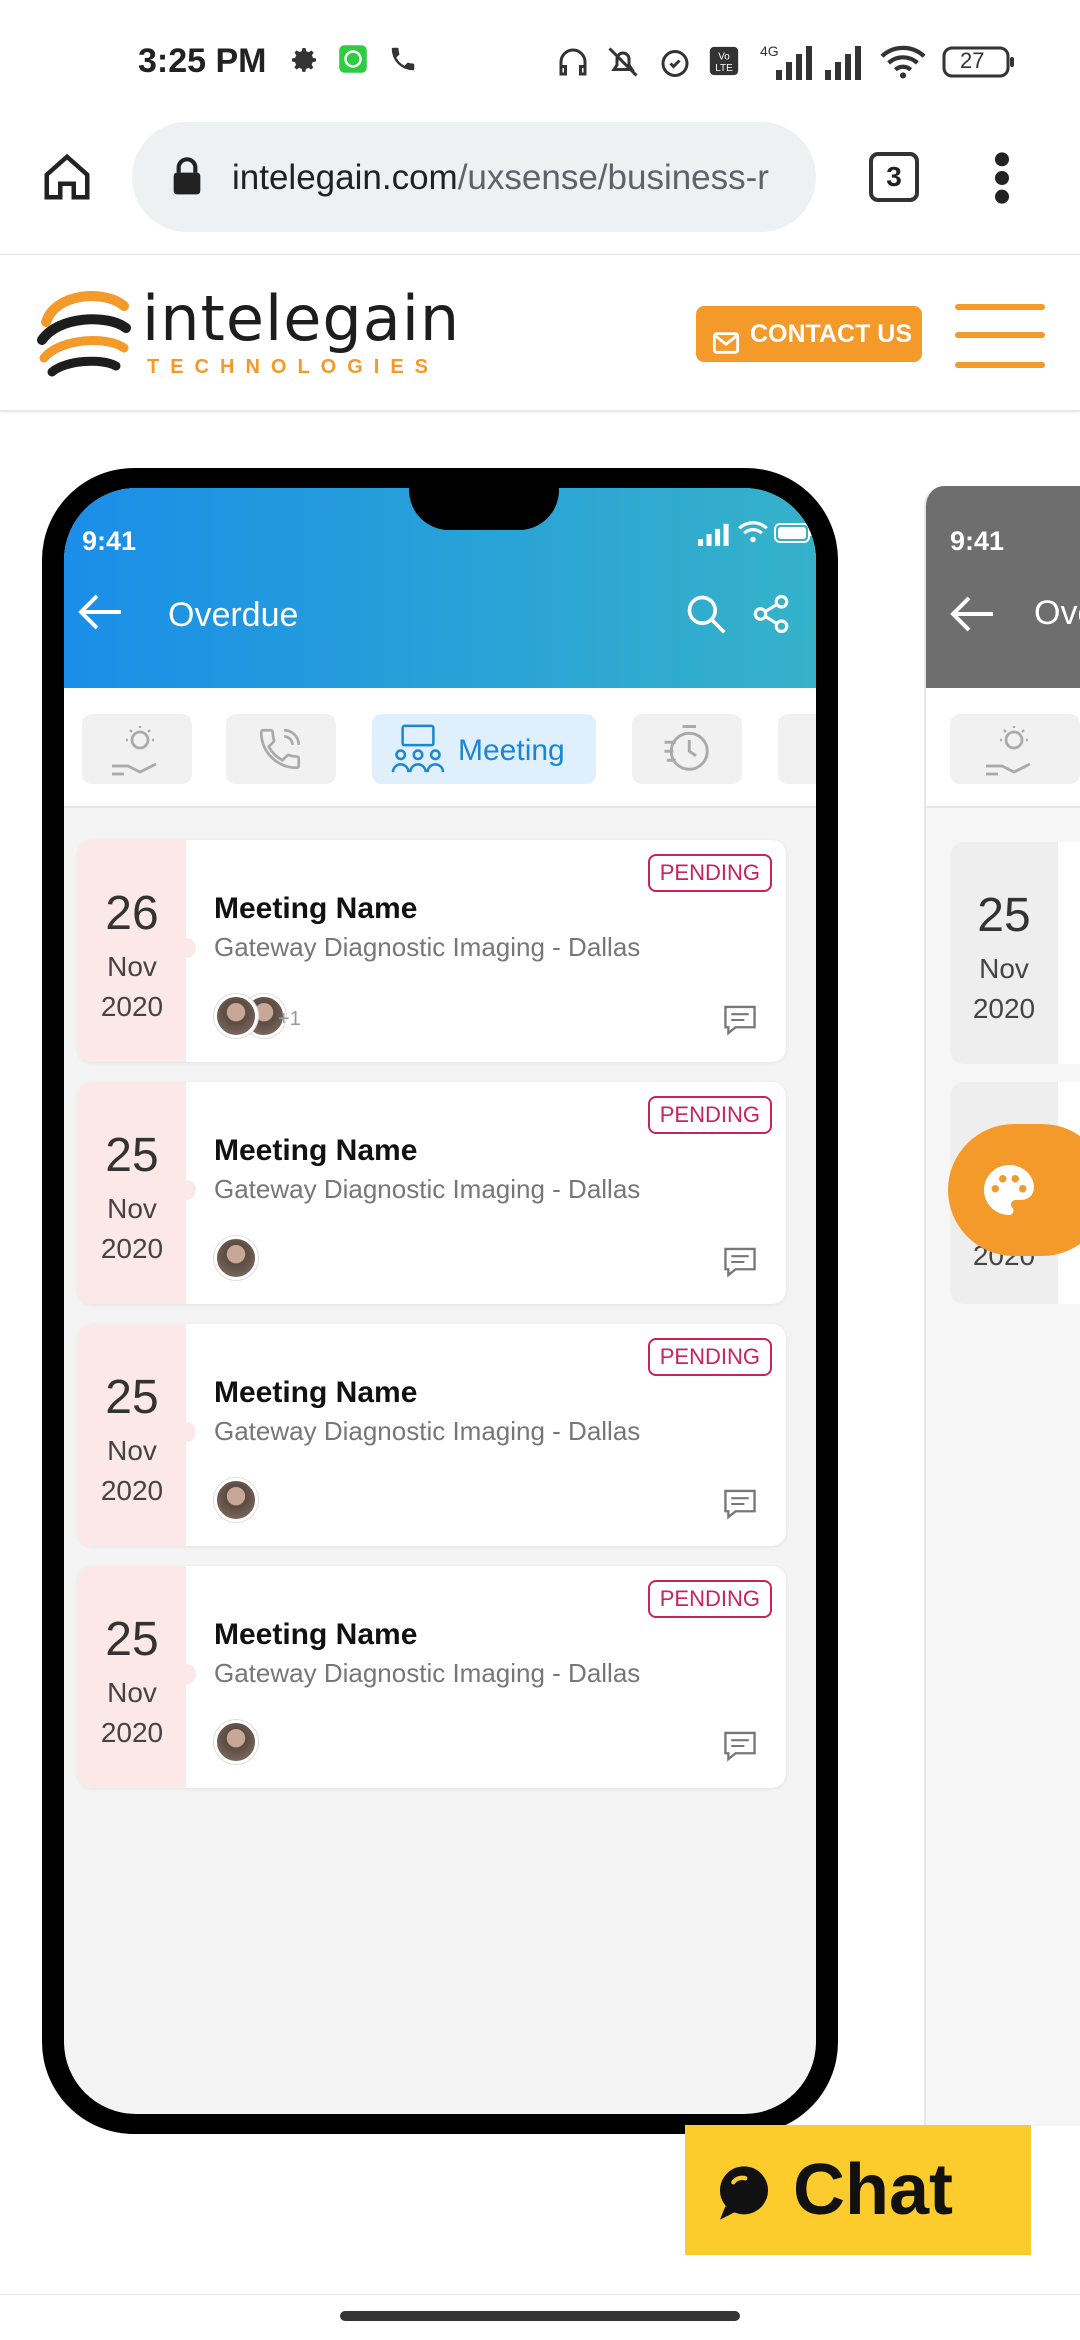 The image size is (1080, 2340). Describe the element at coordinates (293, 367) in the screenshot. I see `logo-subtext: TECHNOLOGIES` at that location.